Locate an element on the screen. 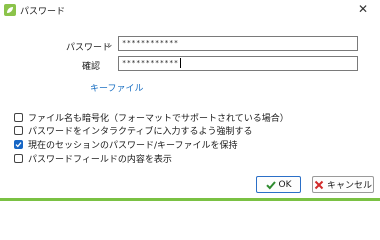  x-icon is located at coordinates (319, 184).